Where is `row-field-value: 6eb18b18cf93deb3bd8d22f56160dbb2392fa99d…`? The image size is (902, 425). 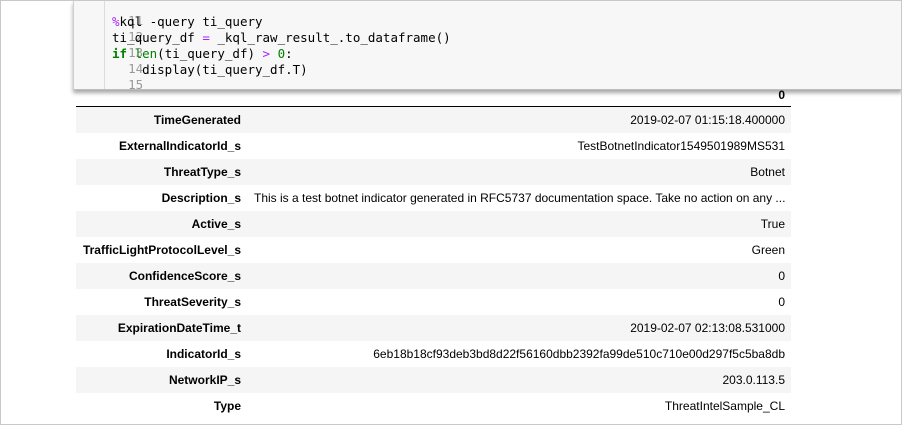 row-field-value: 6eb18b18cf93deb3bd8d22f56160dbb2392fa99d… is located at coordinates (579, 354).